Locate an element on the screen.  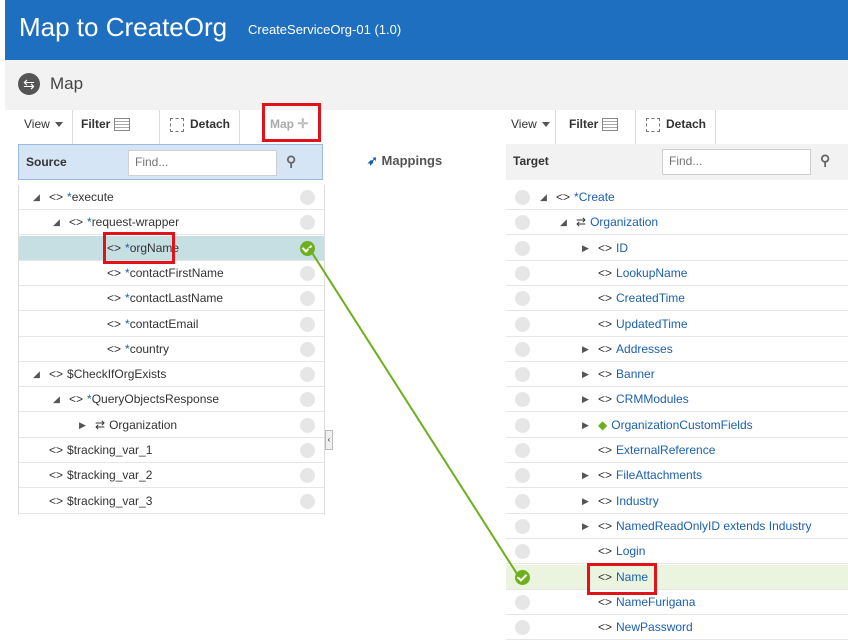
highlight-box-orgname is located at coordinates (139, 248).